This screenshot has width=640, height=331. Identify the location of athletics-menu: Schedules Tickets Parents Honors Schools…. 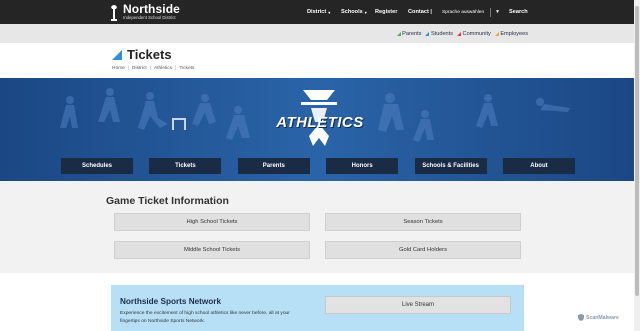
(318, 166).